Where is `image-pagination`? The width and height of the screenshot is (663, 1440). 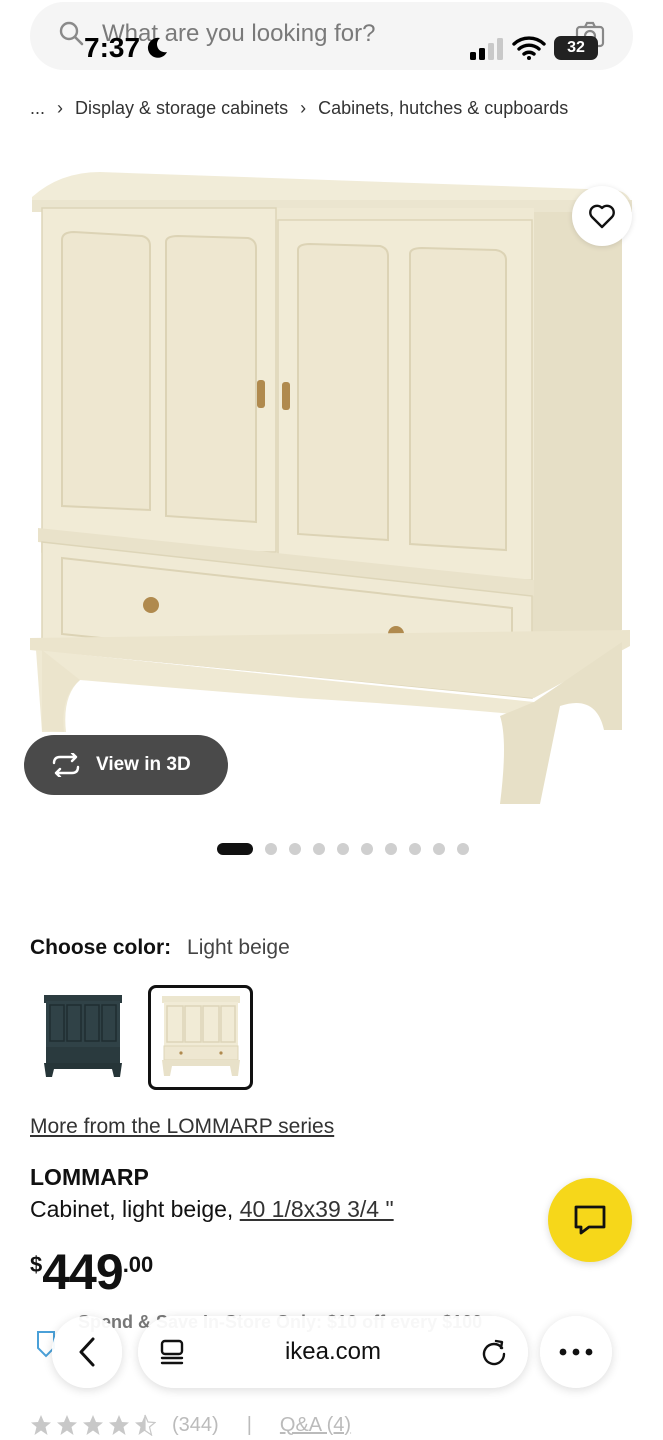 image-pagination is located at coordinates (343, 849).